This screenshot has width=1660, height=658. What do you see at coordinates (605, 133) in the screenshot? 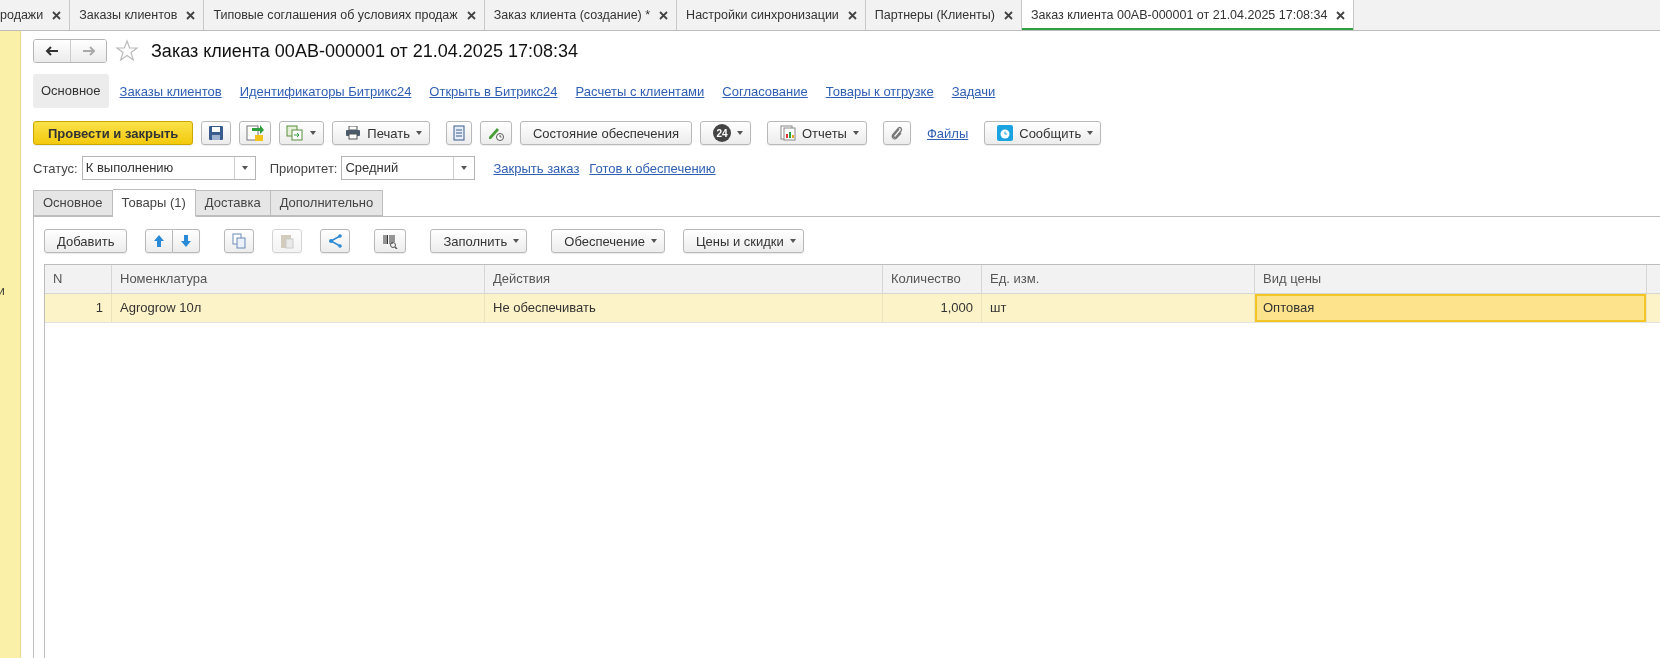
I see `supply-state-button: Состояние обеспечения` at bounding box center [605, 133].